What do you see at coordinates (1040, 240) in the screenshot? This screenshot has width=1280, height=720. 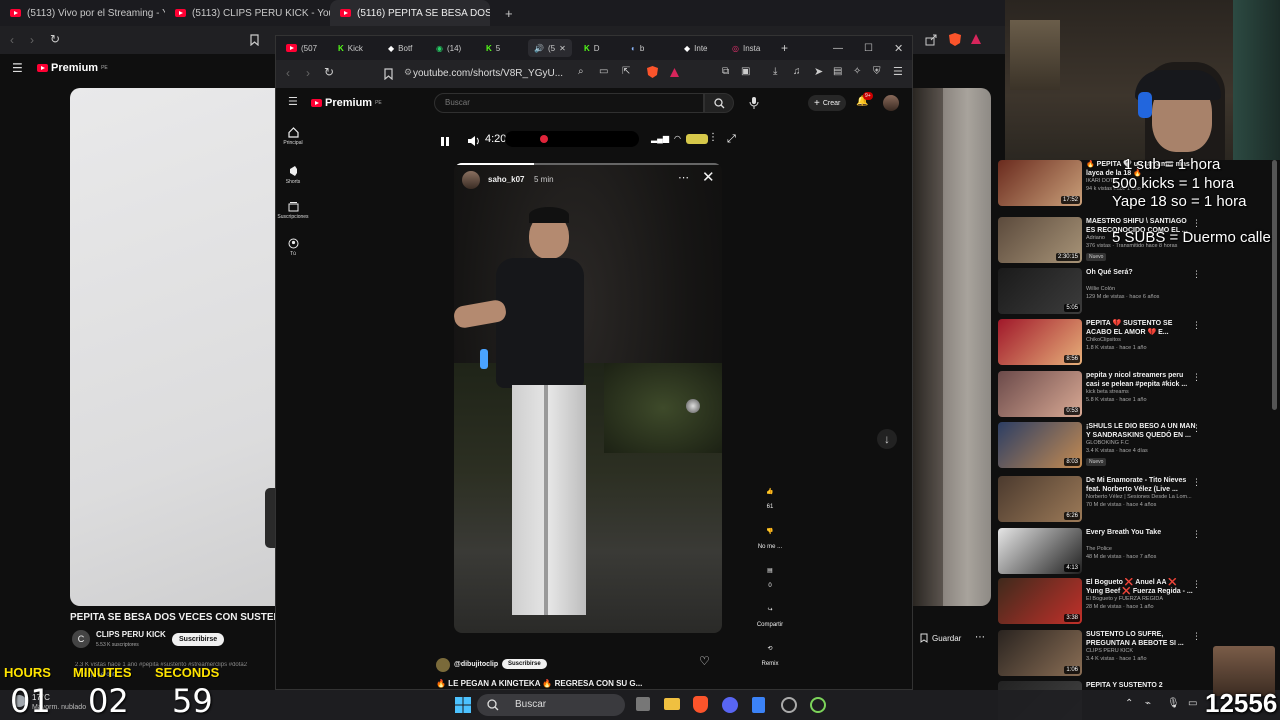 I see `video-thumbnail: 2:30:15` at bounding box center [1040, 240].